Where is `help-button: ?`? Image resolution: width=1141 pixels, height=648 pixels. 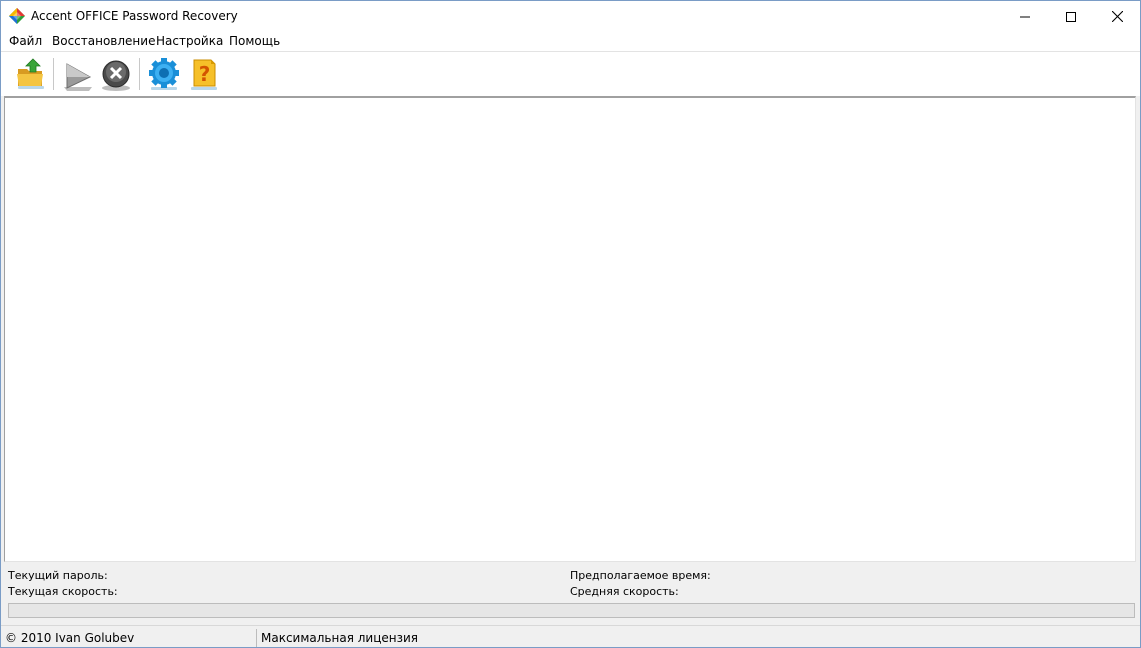 help-button: ? is located at coordinates (204, 74).